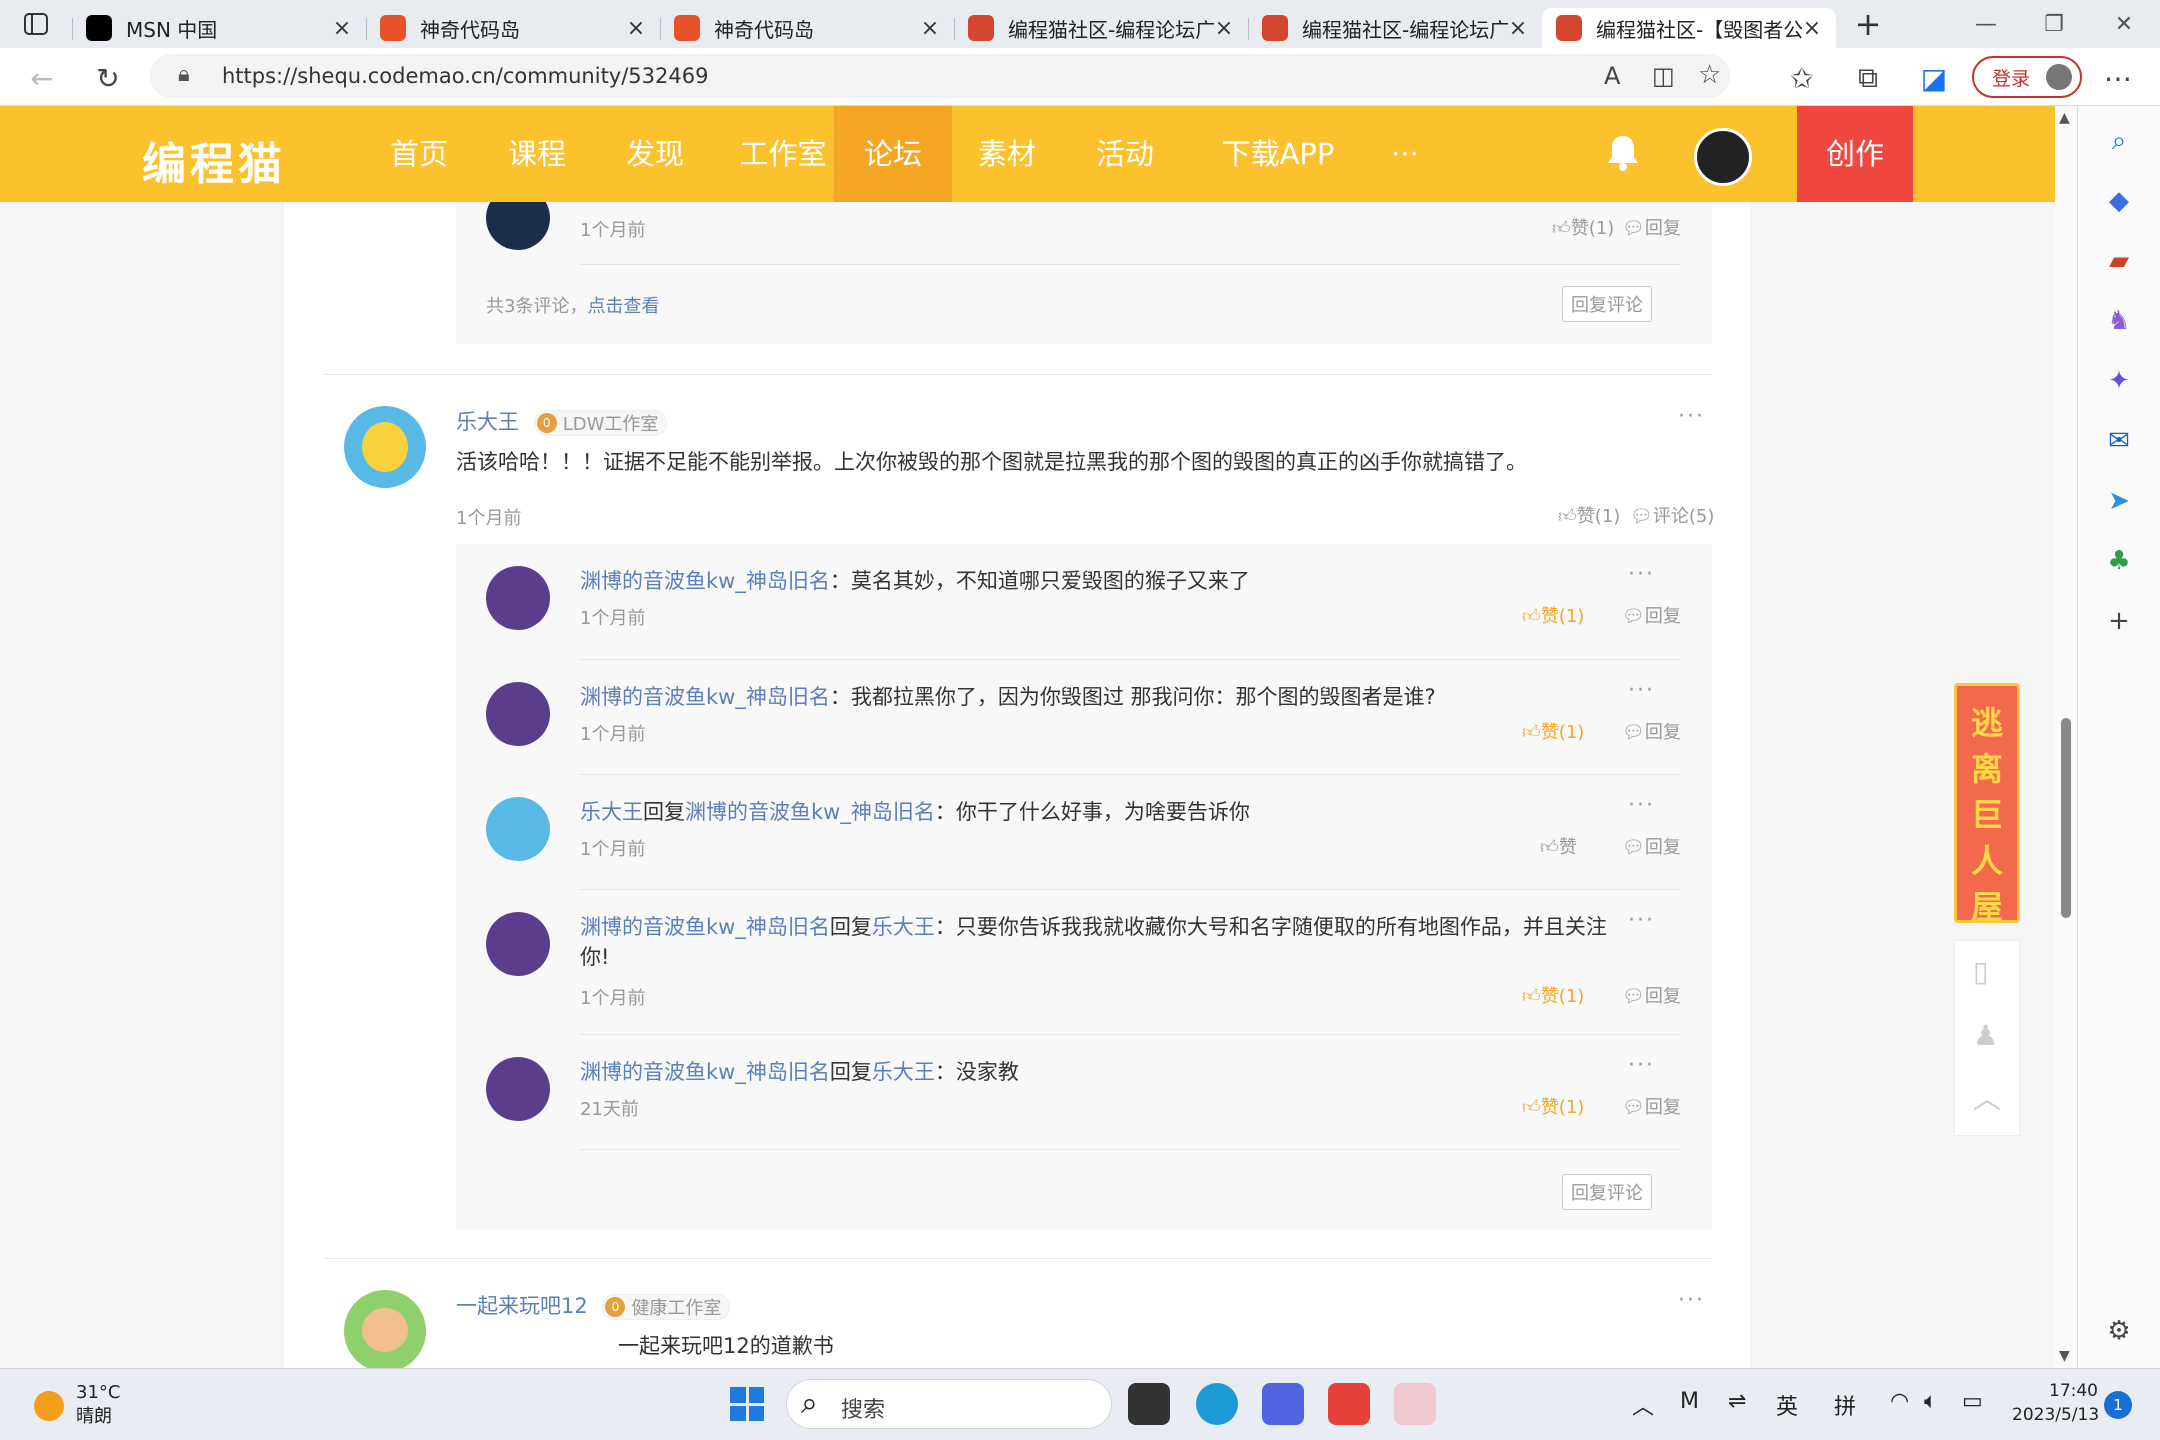 The width and height of the screenshot is (2160, 1440). I want to click on profile-login-button: 登录, so click(2027, 77).